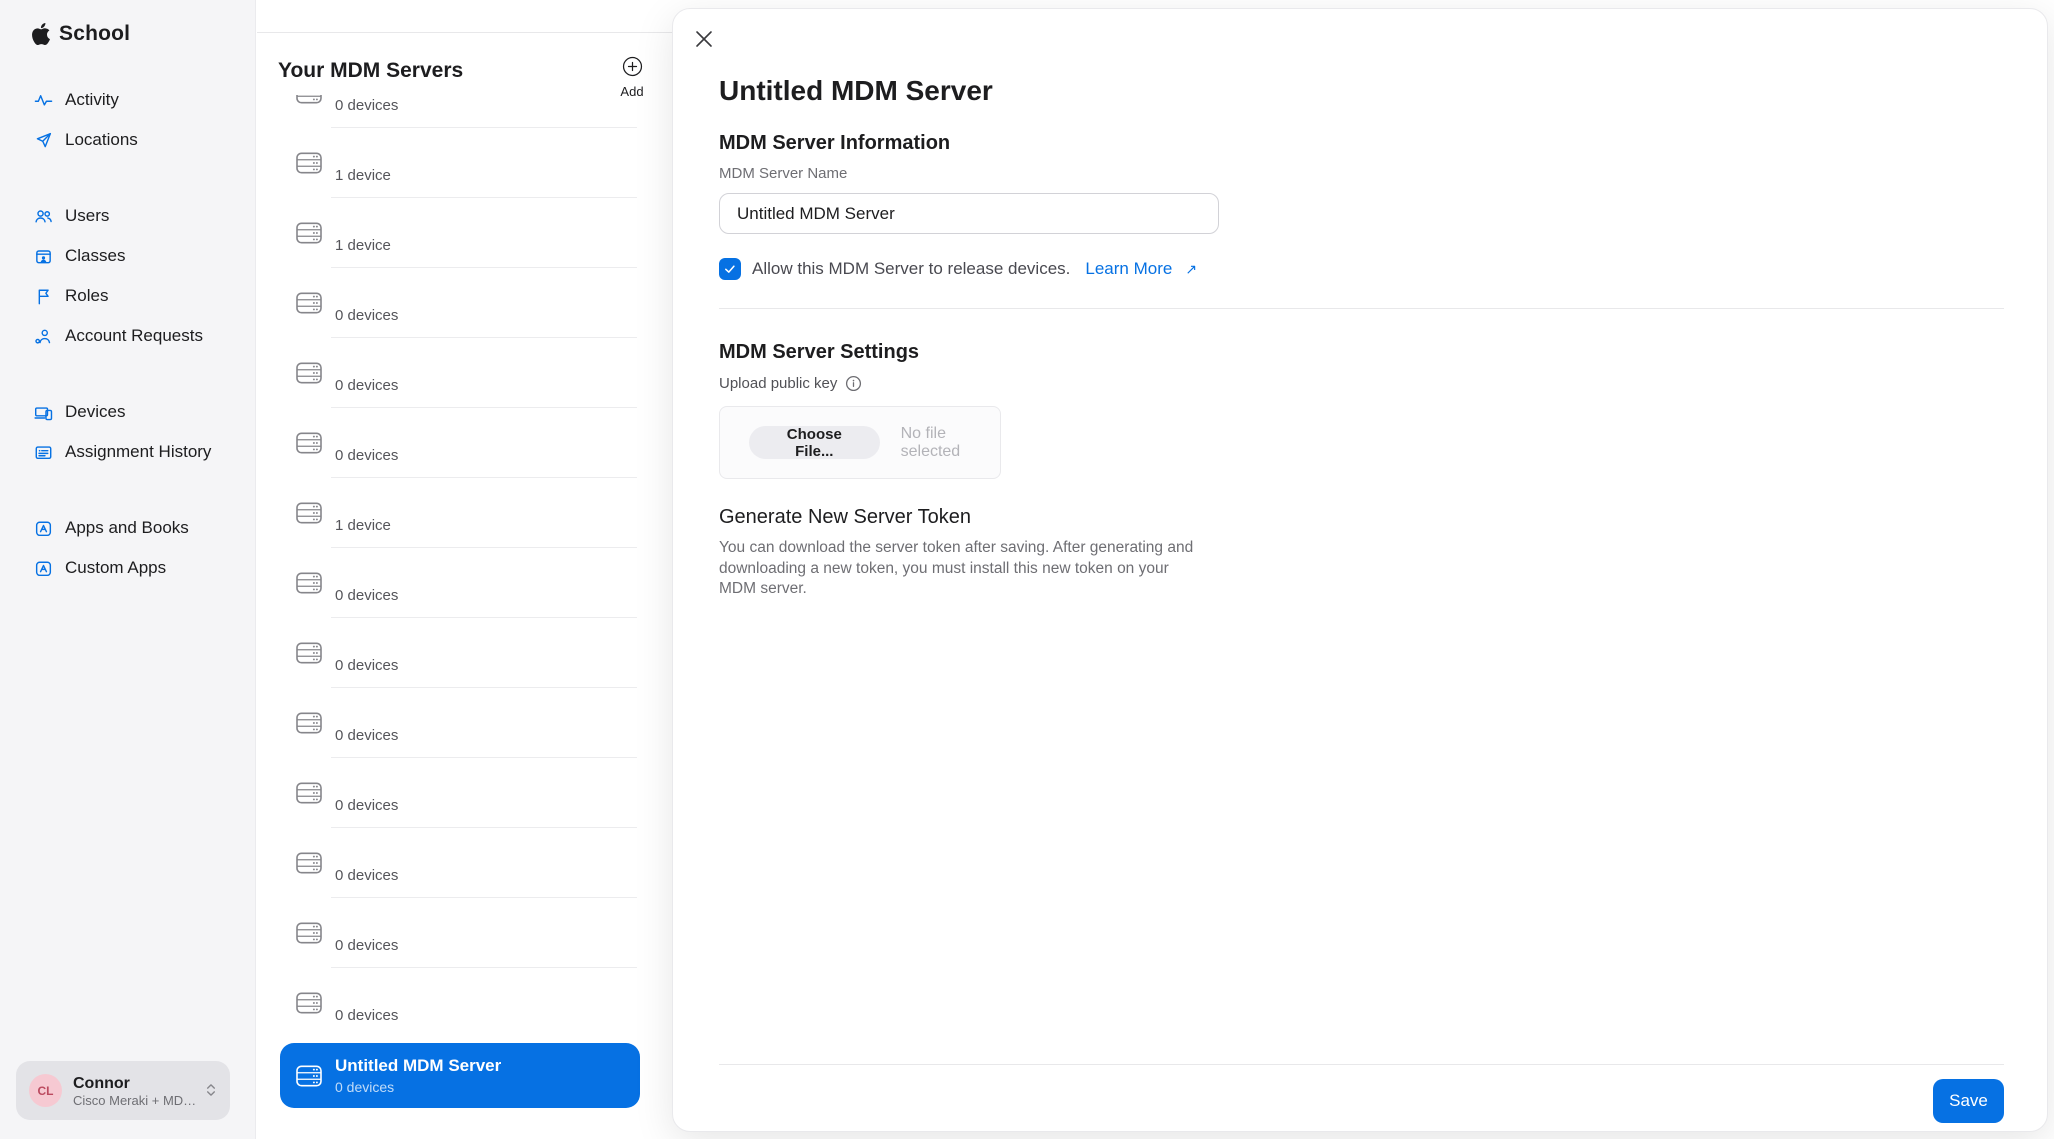  What do you see at coordinates (853, 383) in the screenshot?
I see `info-icon` at bounding box center [853, 383].